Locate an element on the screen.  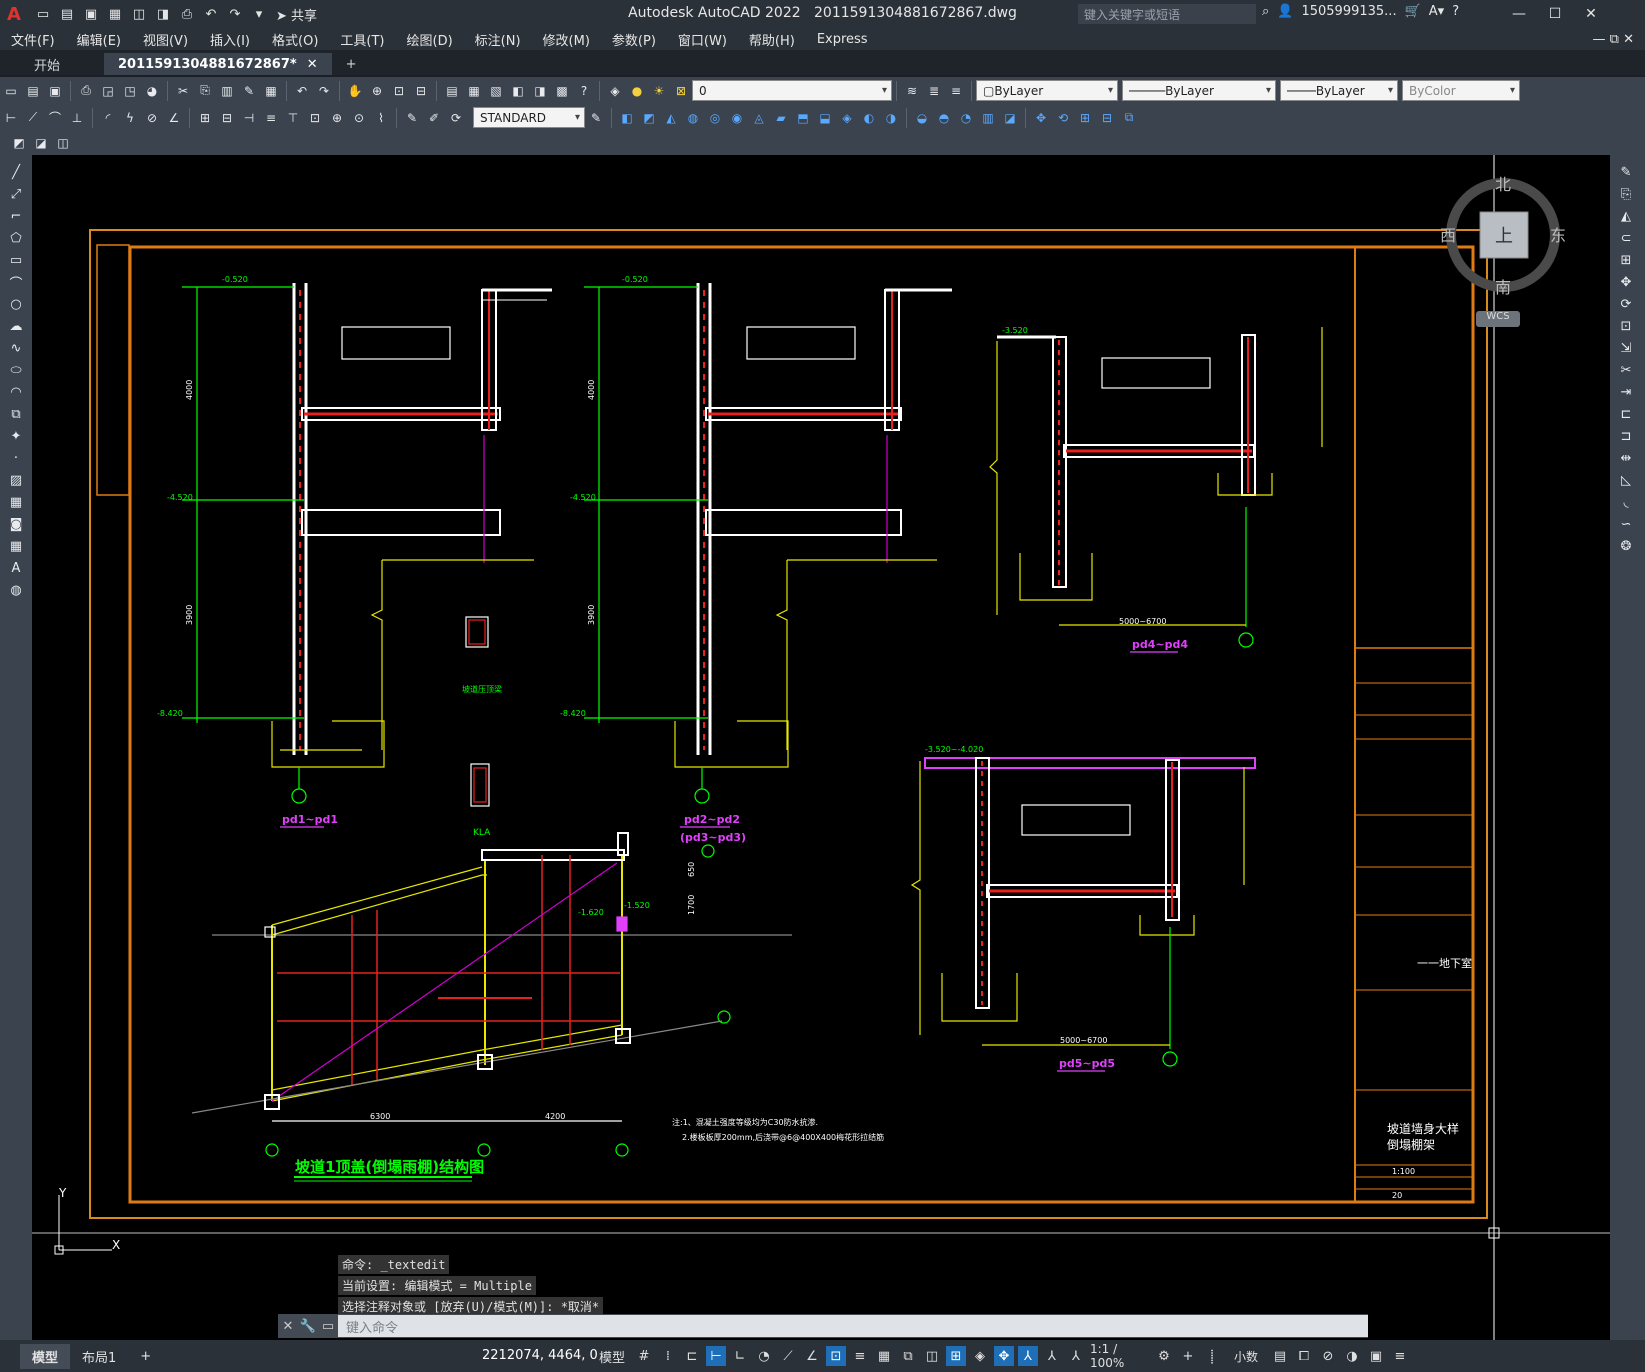
save-as-icon: ▦ is located at coordinates (115, 14).